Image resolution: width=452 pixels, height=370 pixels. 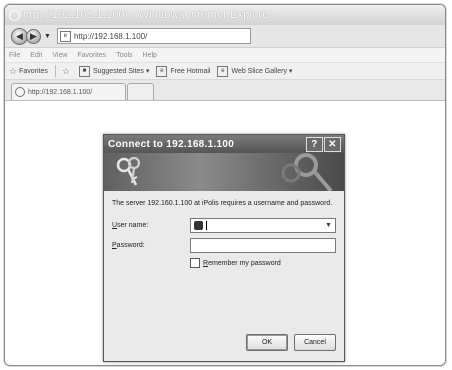 I want to click on star-icon: ☆, so click(x=13, y=70).